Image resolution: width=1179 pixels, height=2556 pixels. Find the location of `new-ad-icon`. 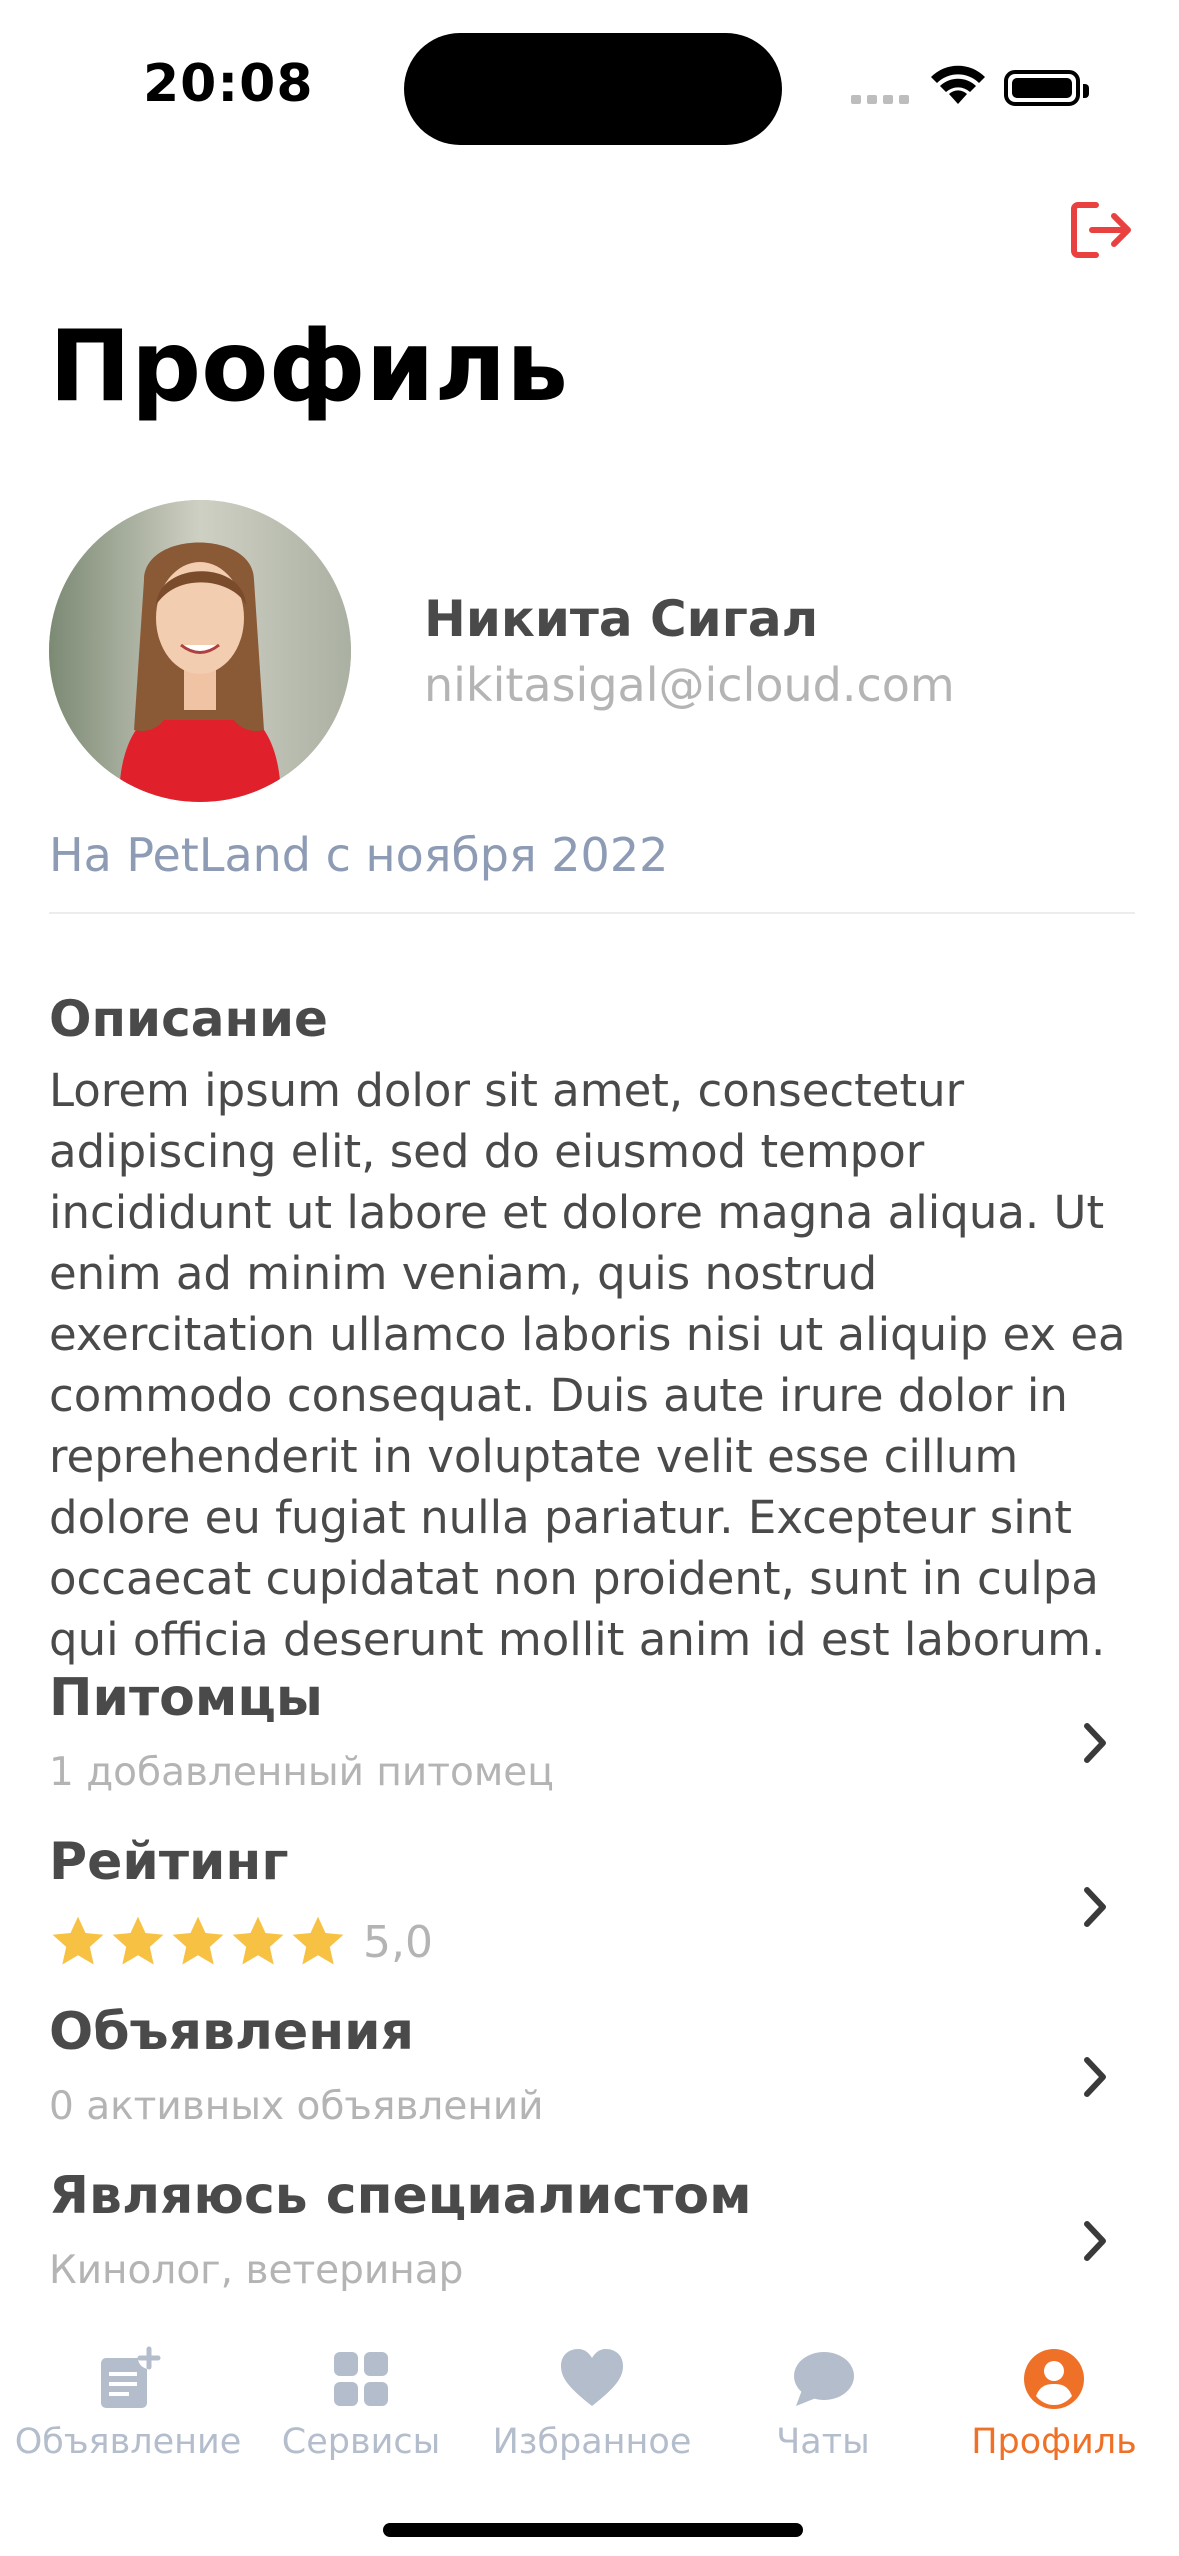

new-ad-icon is located at coordinates (131, 2377).